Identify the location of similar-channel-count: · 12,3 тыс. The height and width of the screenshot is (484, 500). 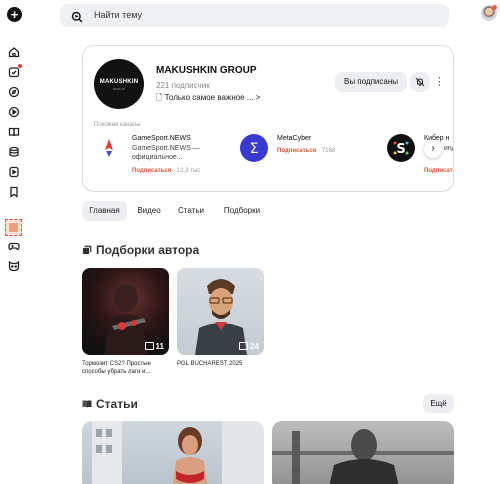
(187, 171).